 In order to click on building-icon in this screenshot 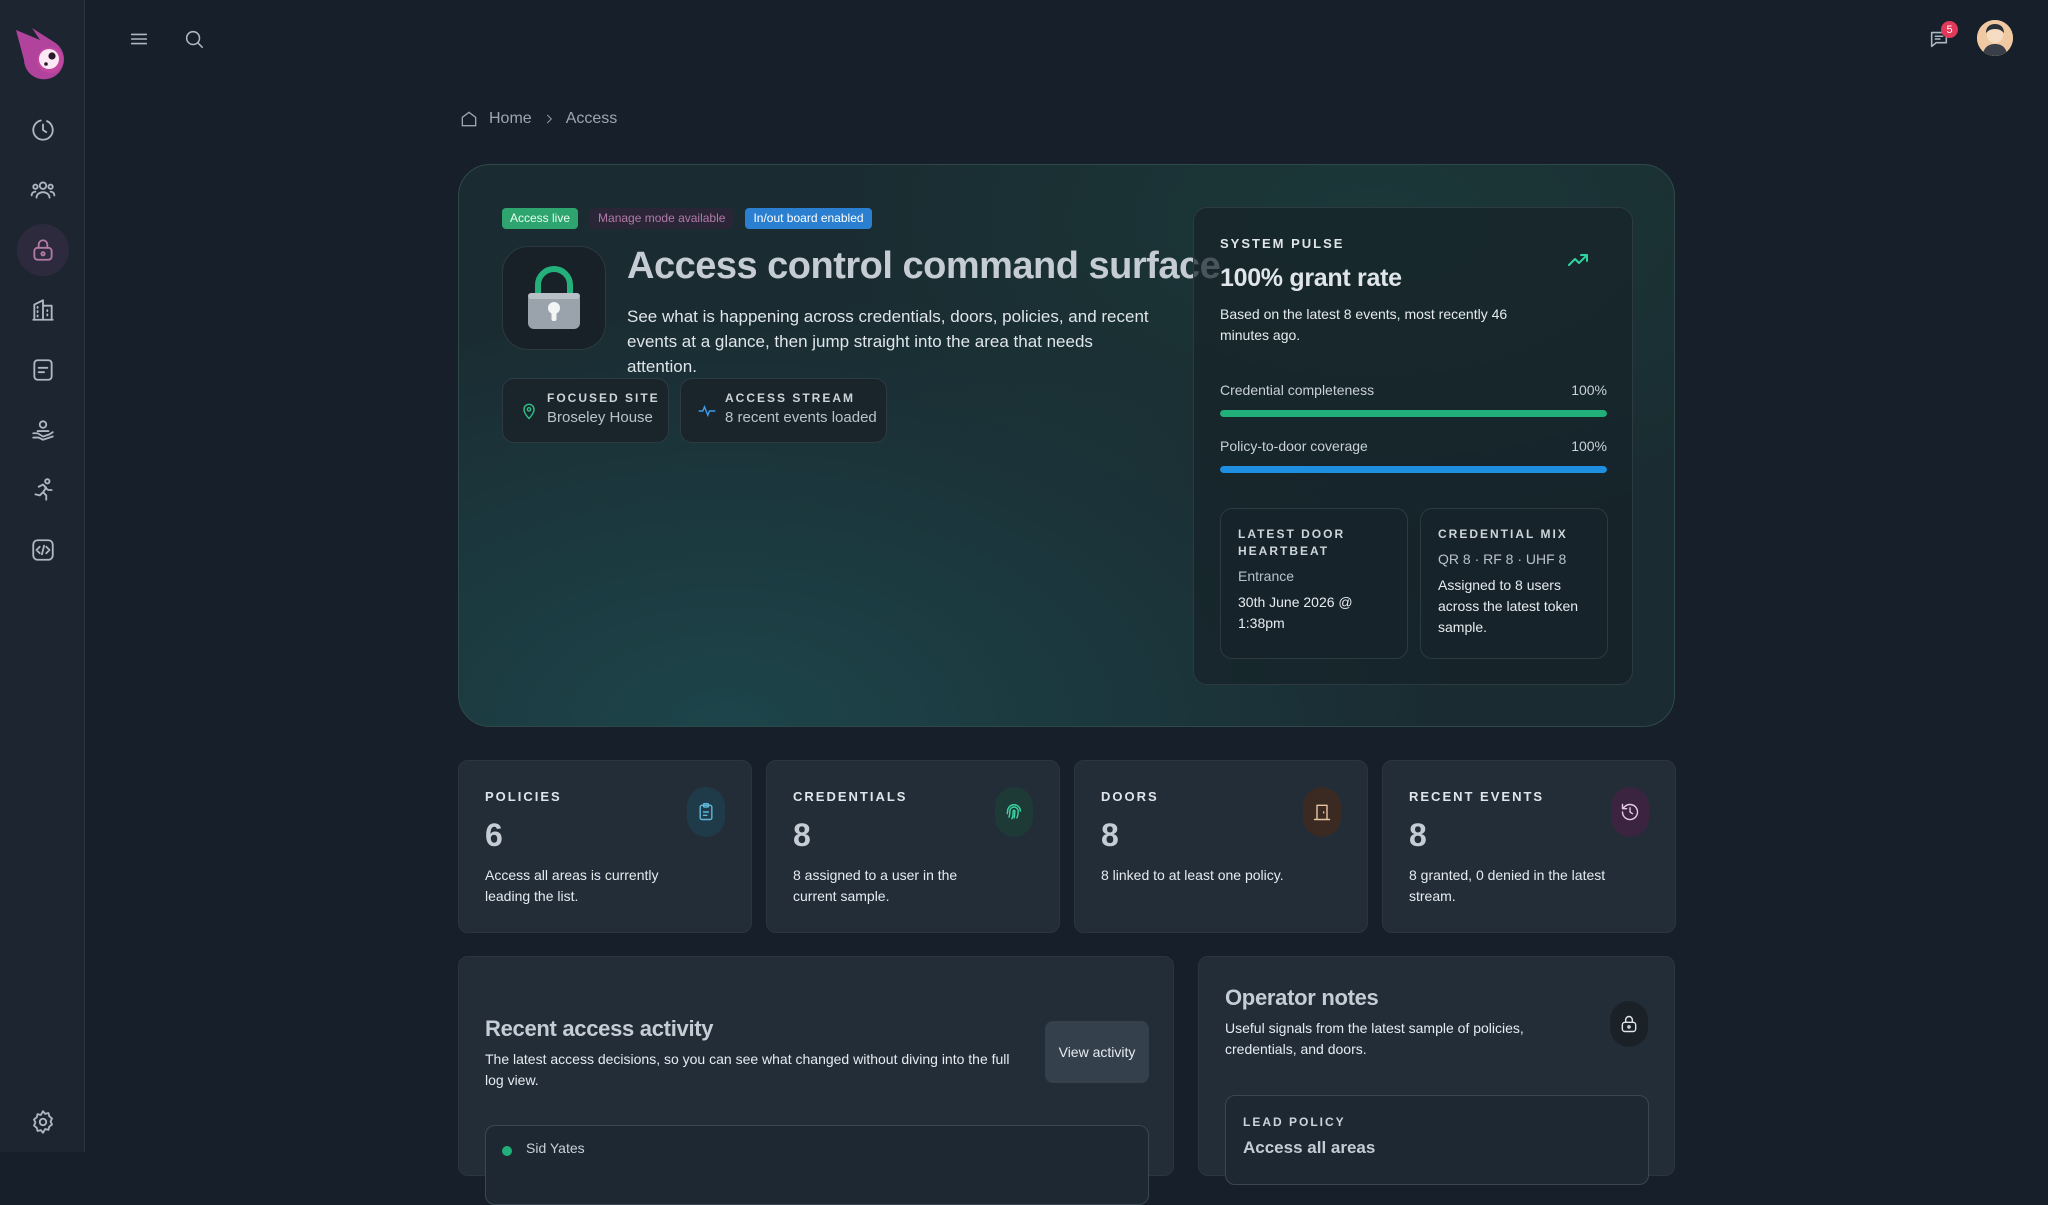, I will do `click(43, 310)`.